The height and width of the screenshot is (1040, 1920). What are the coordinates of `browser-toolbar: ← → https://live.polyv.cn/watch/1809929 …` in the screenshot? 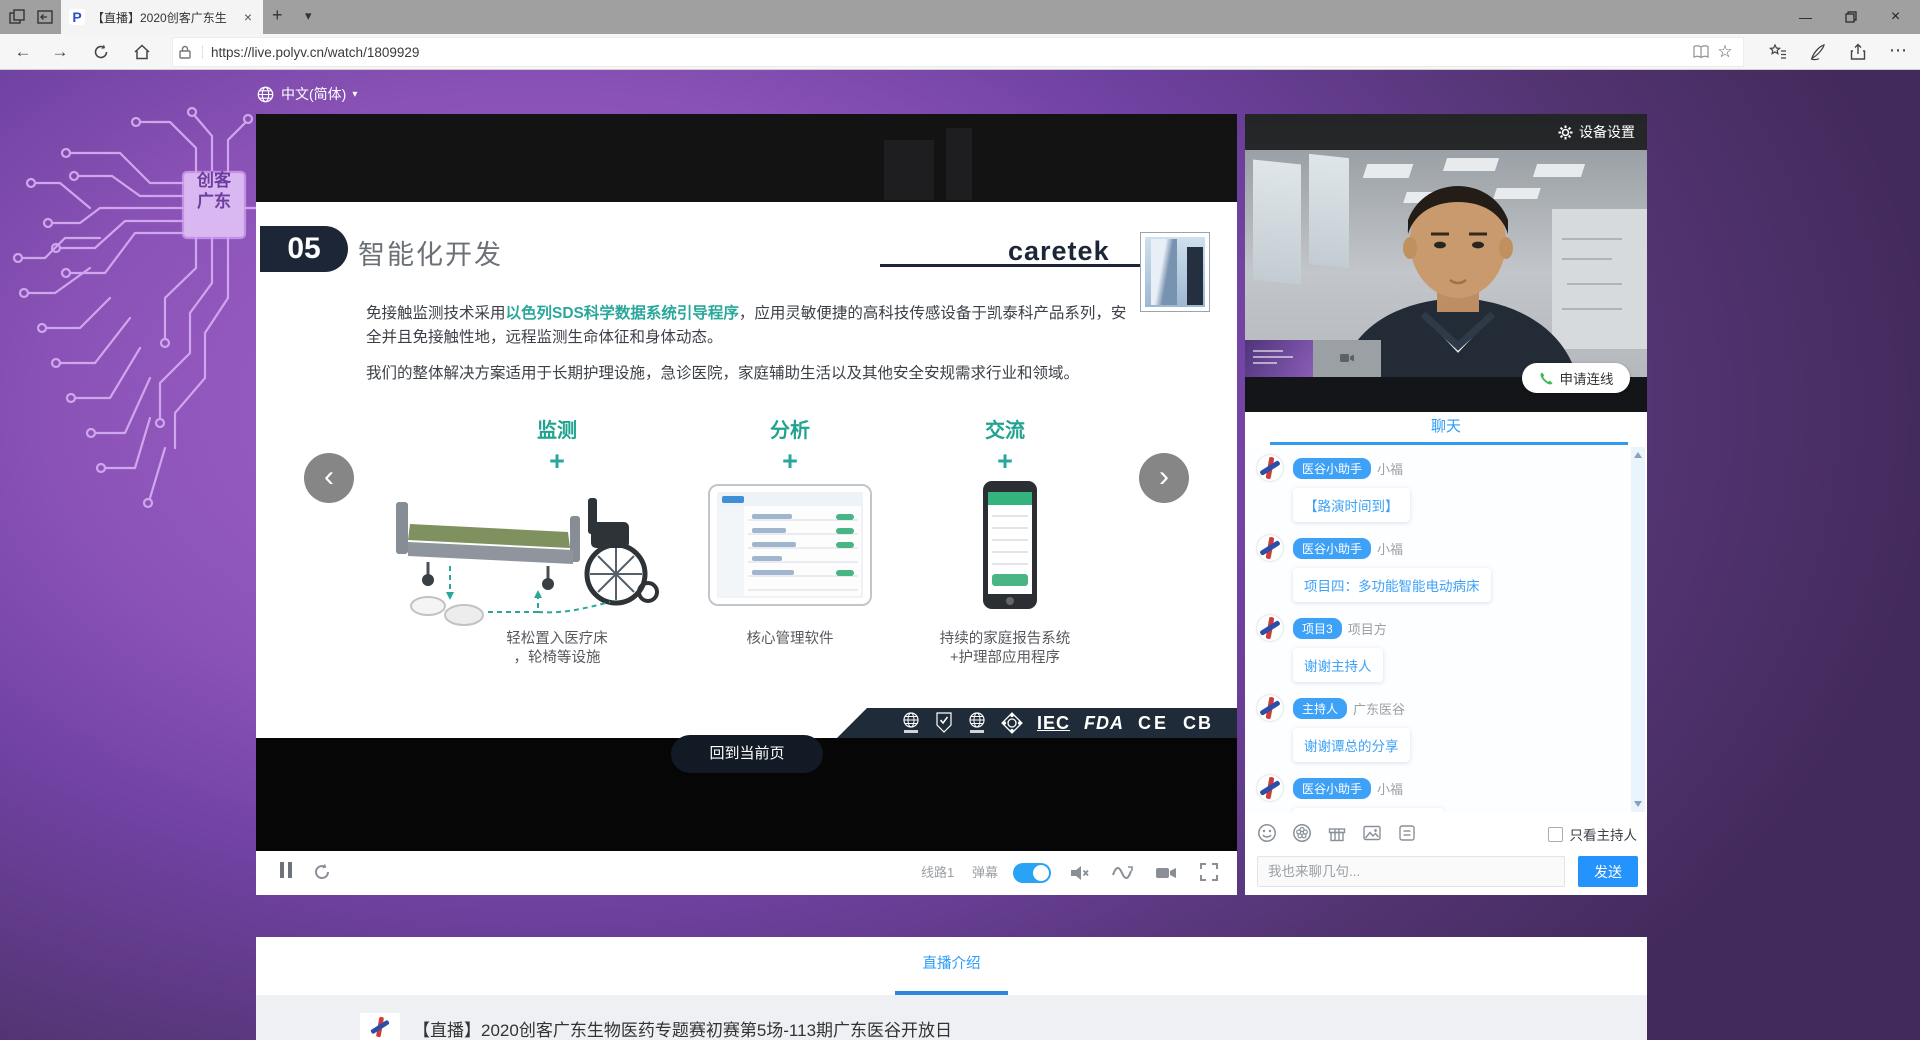 It's located at (960, 52).